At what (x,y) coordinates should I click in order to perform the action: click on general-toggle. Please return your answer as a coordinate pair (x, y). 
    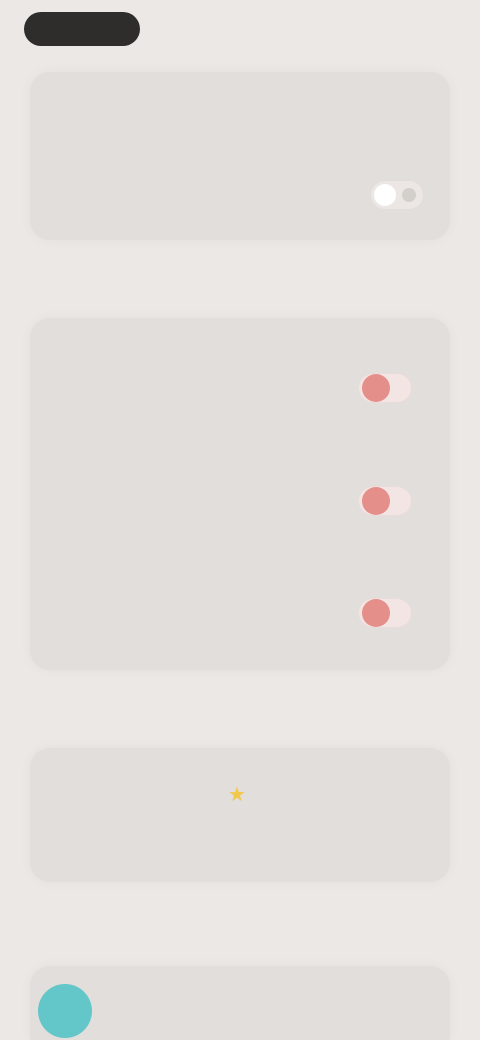
    Looking at the image, I should click on (397, 195).